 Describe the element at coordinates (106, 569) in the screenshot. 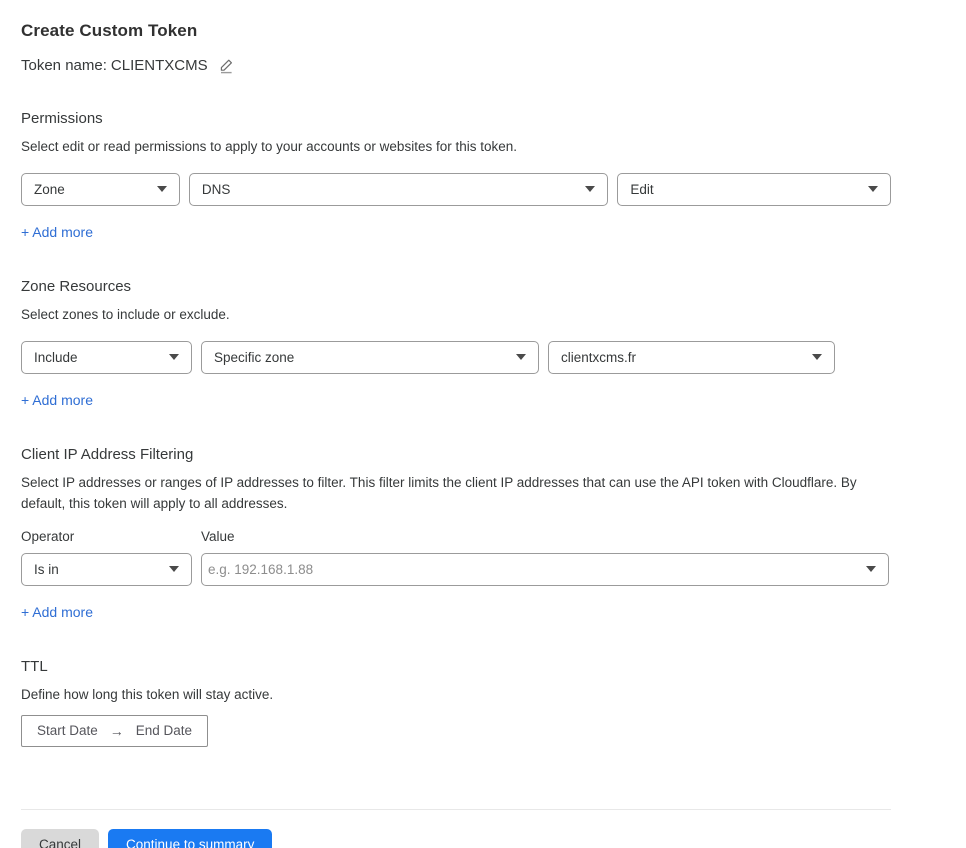

I see `operator-select: Is in` at that location.